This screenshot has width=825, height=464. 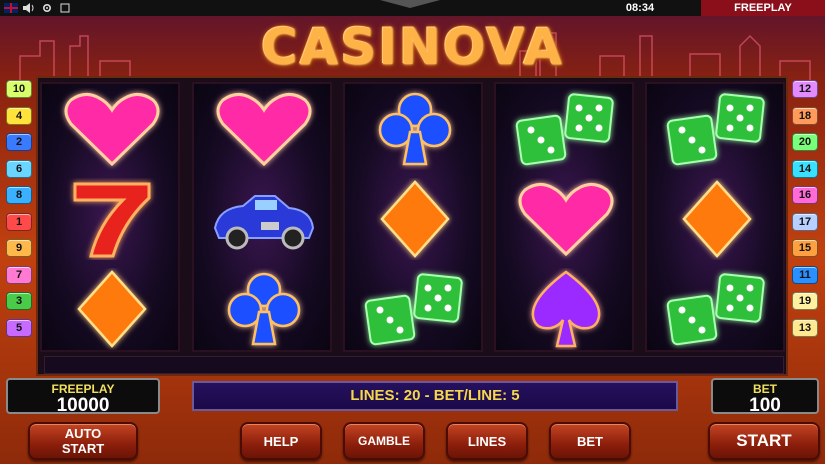 I want to click on line-indicator-left-3: 3, so click(x=19, y=301).